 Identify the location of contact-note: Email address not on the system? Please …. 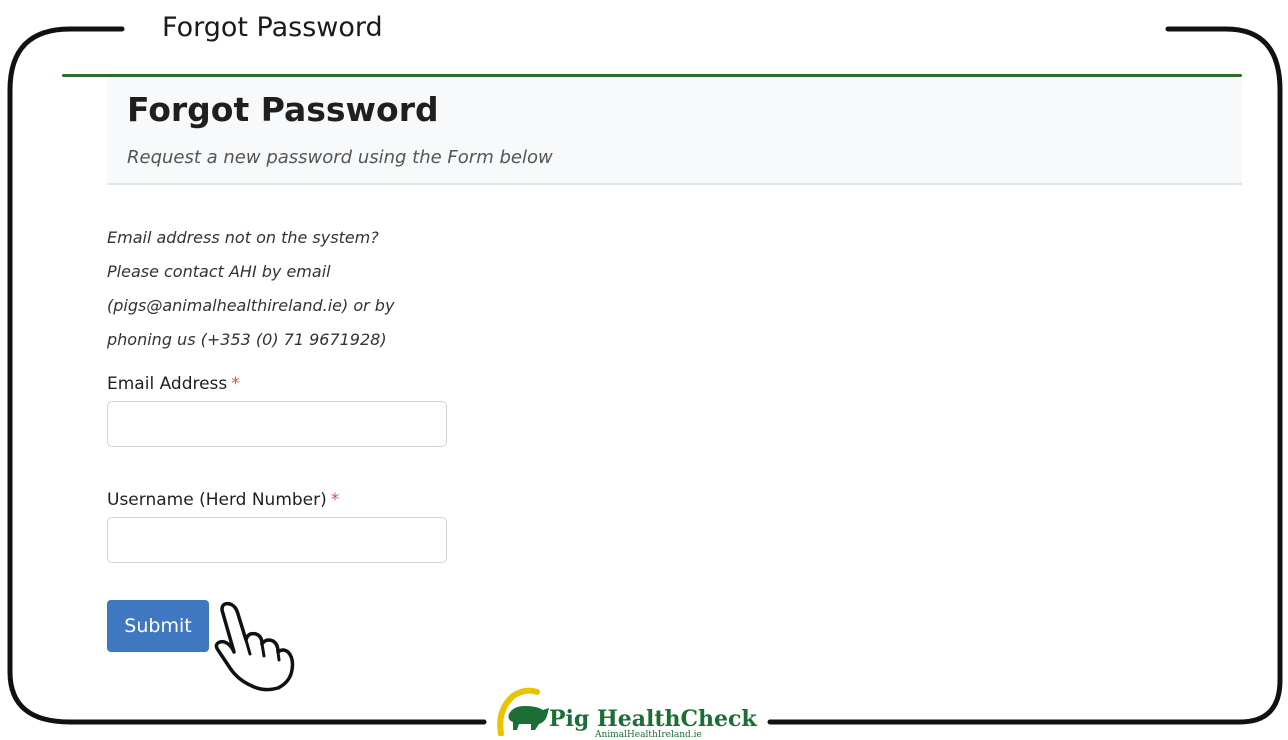
(307, 289).